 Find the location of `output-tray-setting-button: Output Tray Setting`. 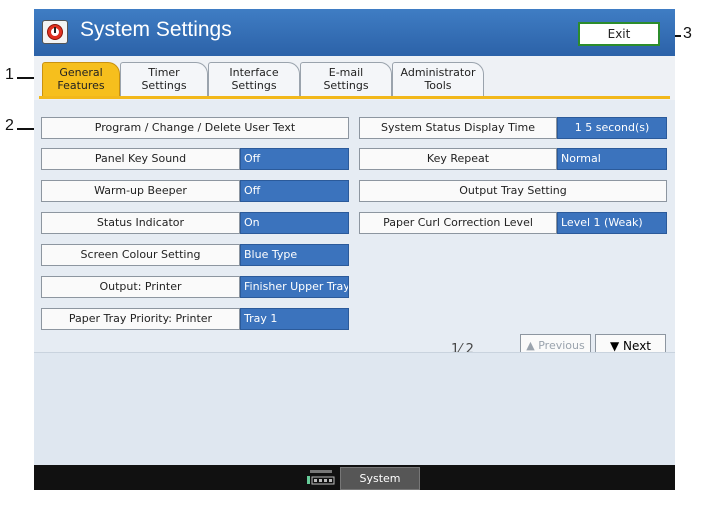

output-tray-setting-button: Output Tray Setting is located at coordinates (513, 191).